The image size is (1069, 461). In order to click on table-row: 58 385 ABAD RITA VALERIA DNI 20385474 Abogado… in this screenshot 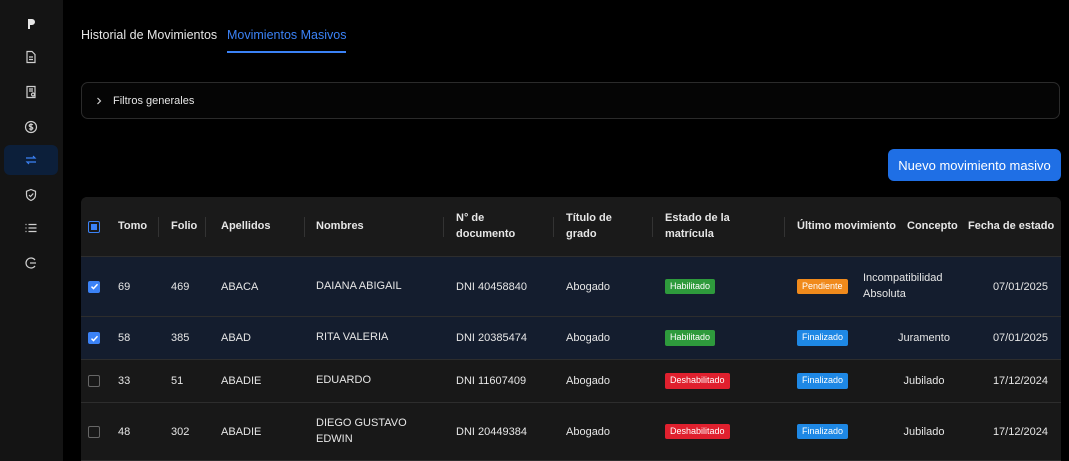, I will do `click(571, 338)`.